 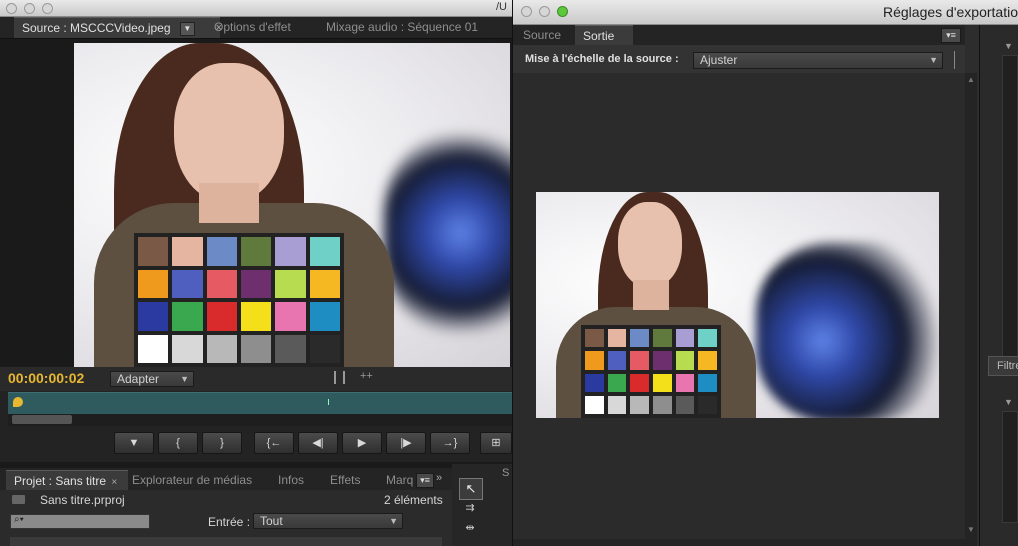 I want to click on go-to-out-button: →}, so click(x=450, y=443).